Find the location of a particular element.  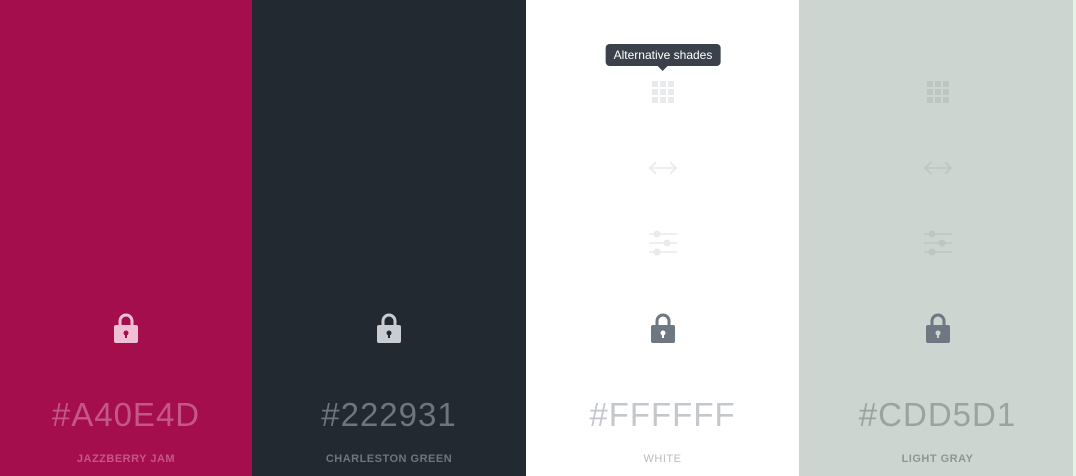

hex-code: #A40E4D is located at coordinates (126, 415).